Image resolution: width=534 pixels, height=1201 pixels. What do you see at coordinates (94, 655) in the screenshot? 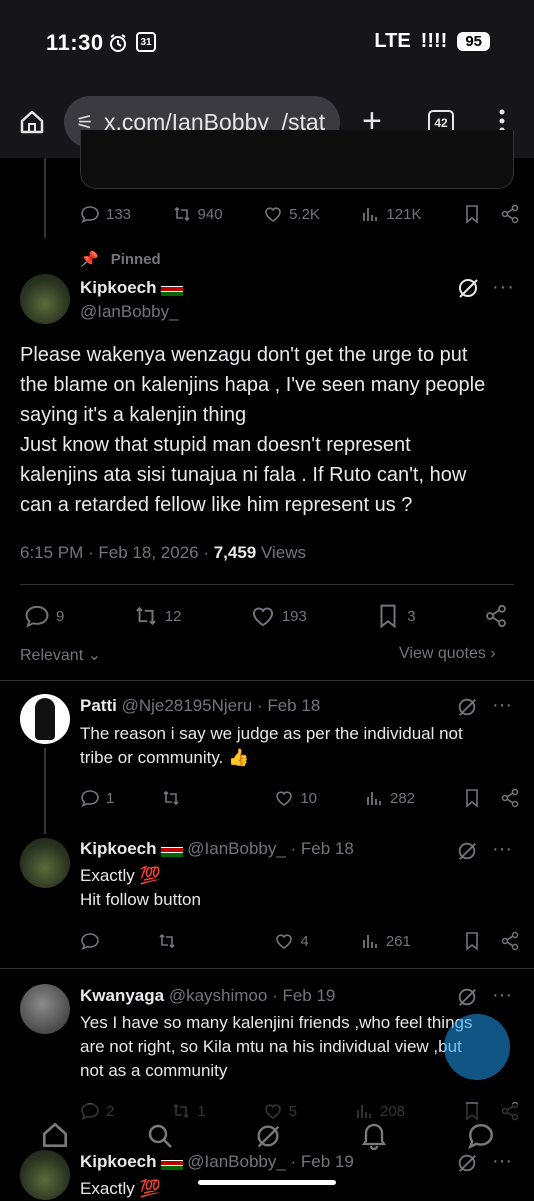
I see `chevron-down-icon: ⌄` at bounding box center [94, 655].